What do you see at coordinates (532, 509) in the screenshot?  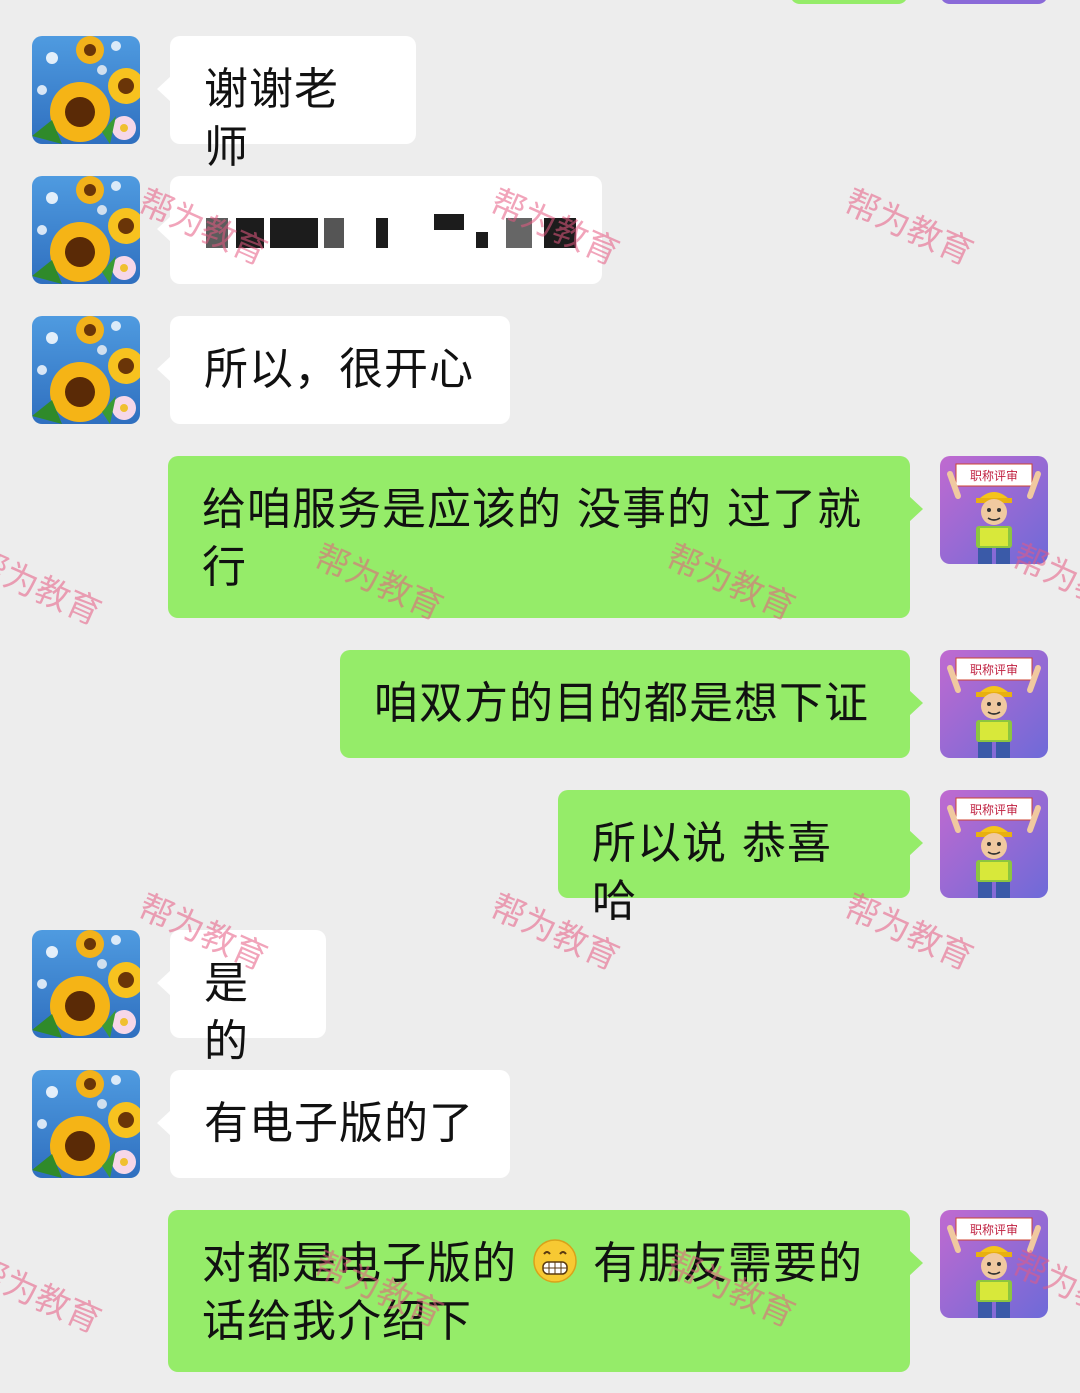 I see `message-line: 给咱服务是应该的 没事的 过了就` at bounding box center [532, 509].